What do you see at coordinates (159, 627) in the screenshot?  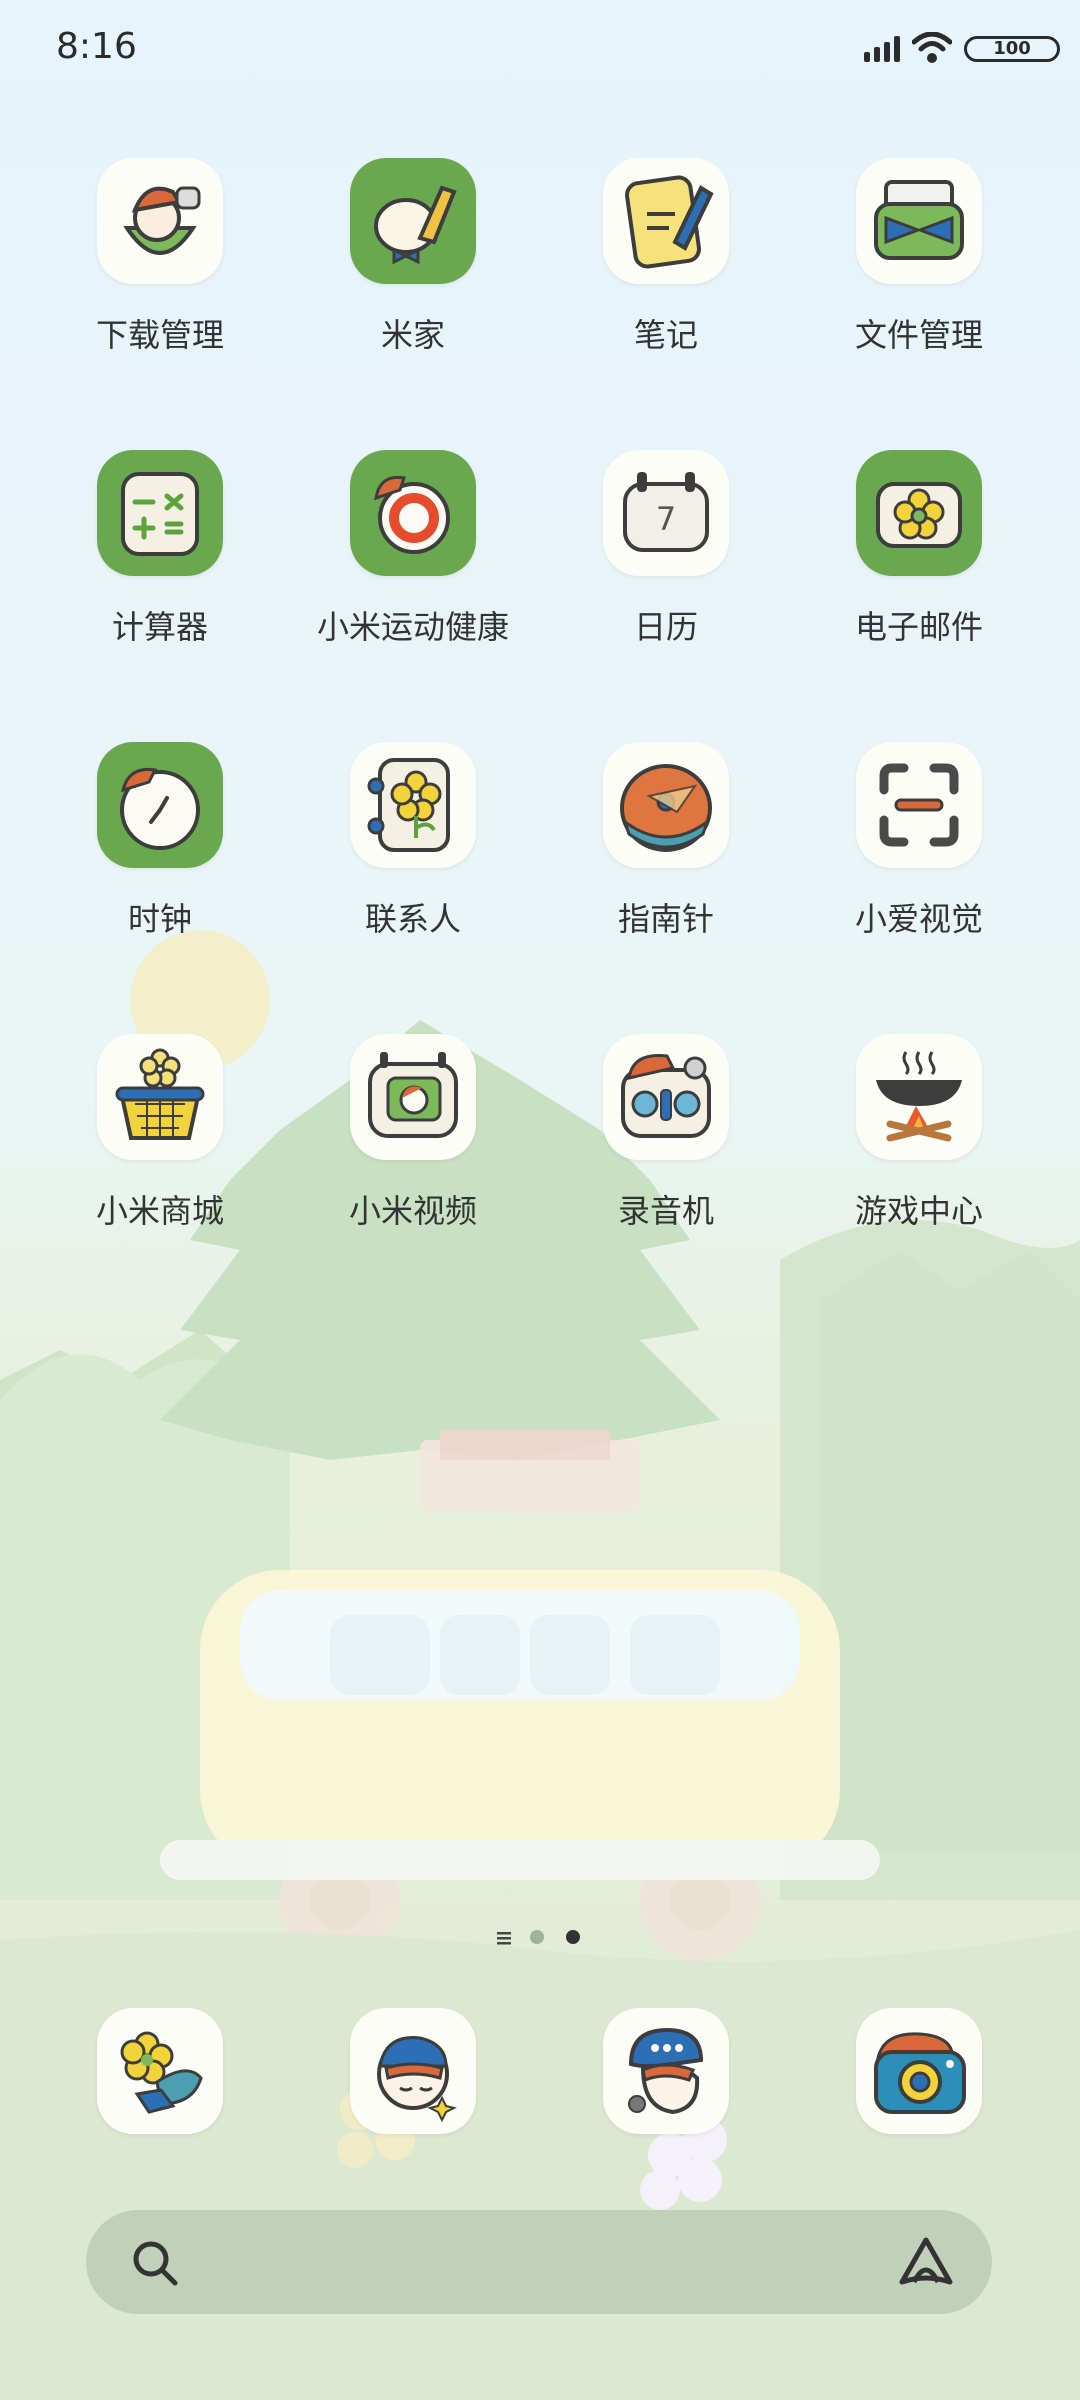 I see `app-label: 计算器` at bounding box center [159, 627].